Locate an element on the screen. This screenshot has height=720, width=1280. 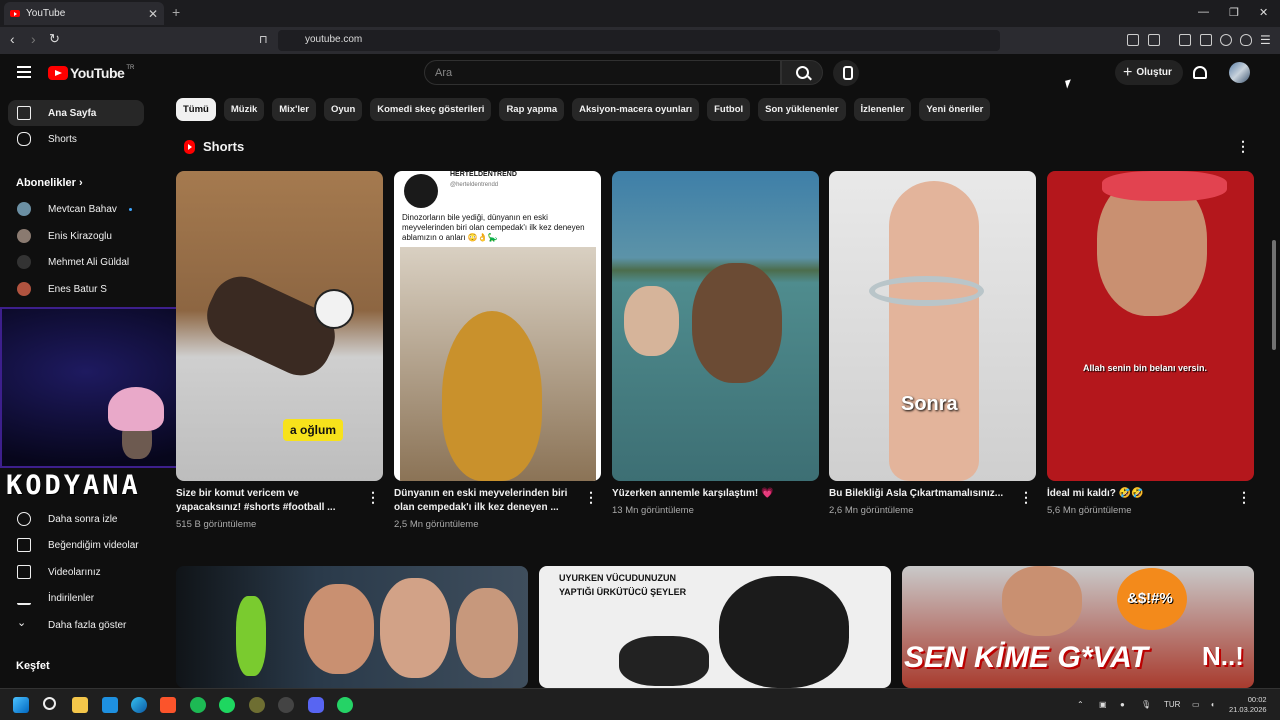
emoji-symbols: &$!#% is located at coordinates (1150, 598).